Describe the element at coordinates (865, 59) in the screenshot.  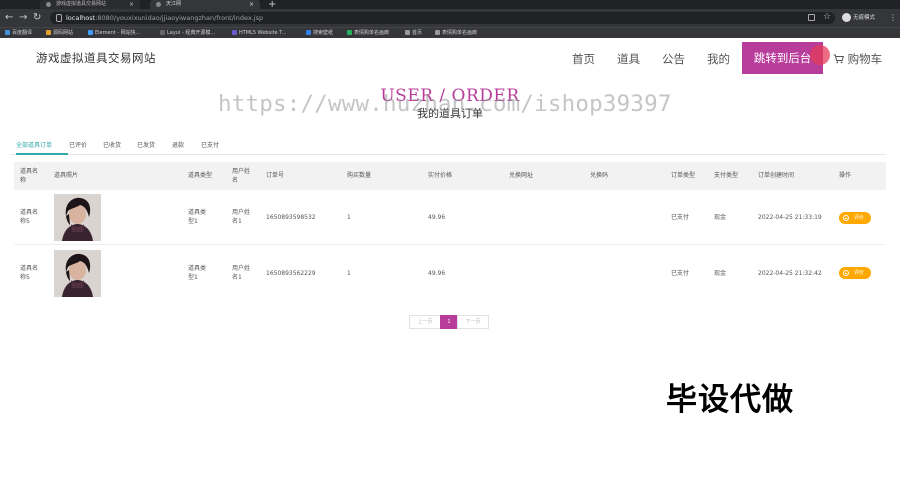
I see `cart-label: 购物车` at that location.